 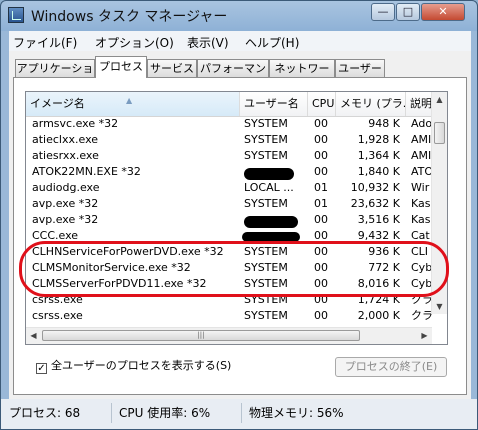 I want to click on process-memory: 10,932 K, so click(x=375, y=187).